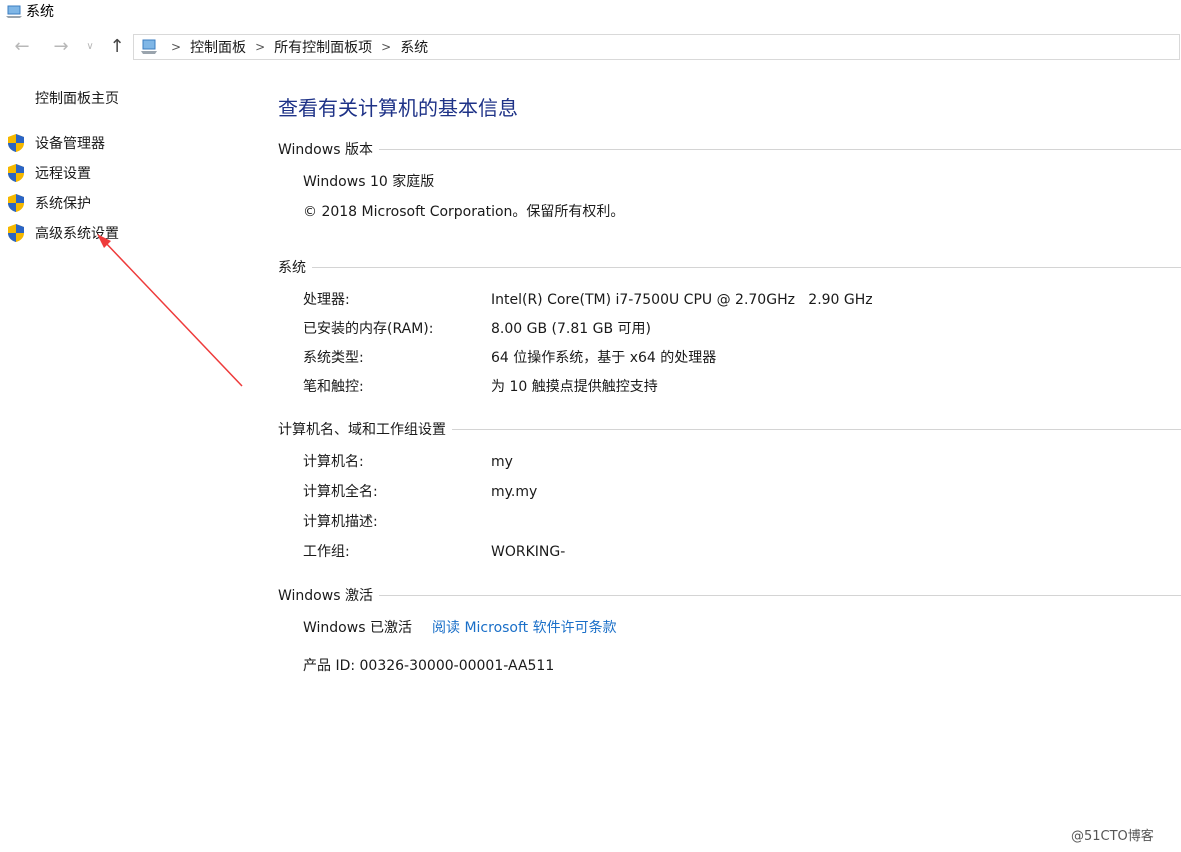 Image resolution: width=1181 pixels, height=852 pixels. Describe the element at coordinates (398, 108) in the screenshot. I see `page-title: 查看有关计算机的基本信息` at that location.